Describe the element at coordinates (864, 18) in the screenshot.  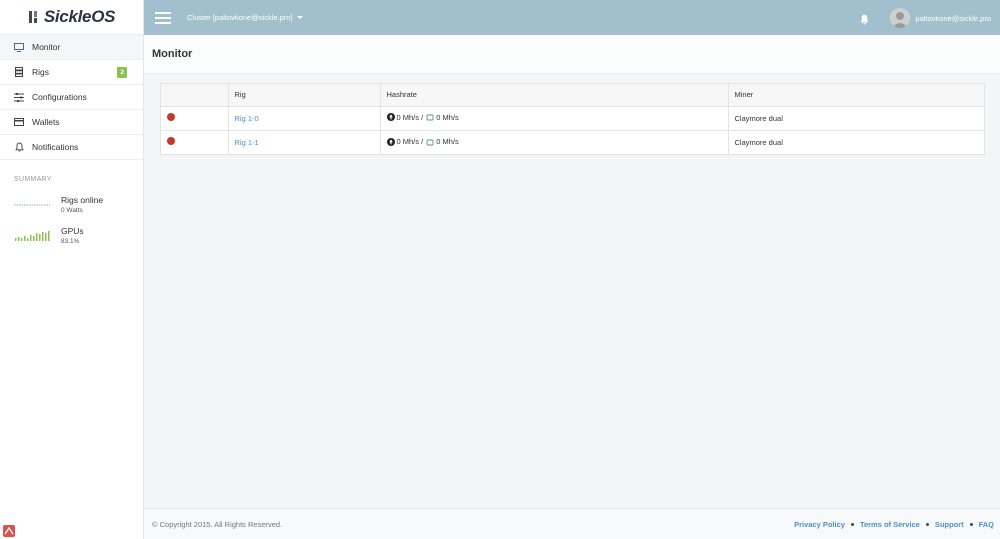
I see `notifications-bell-icon` at that location.